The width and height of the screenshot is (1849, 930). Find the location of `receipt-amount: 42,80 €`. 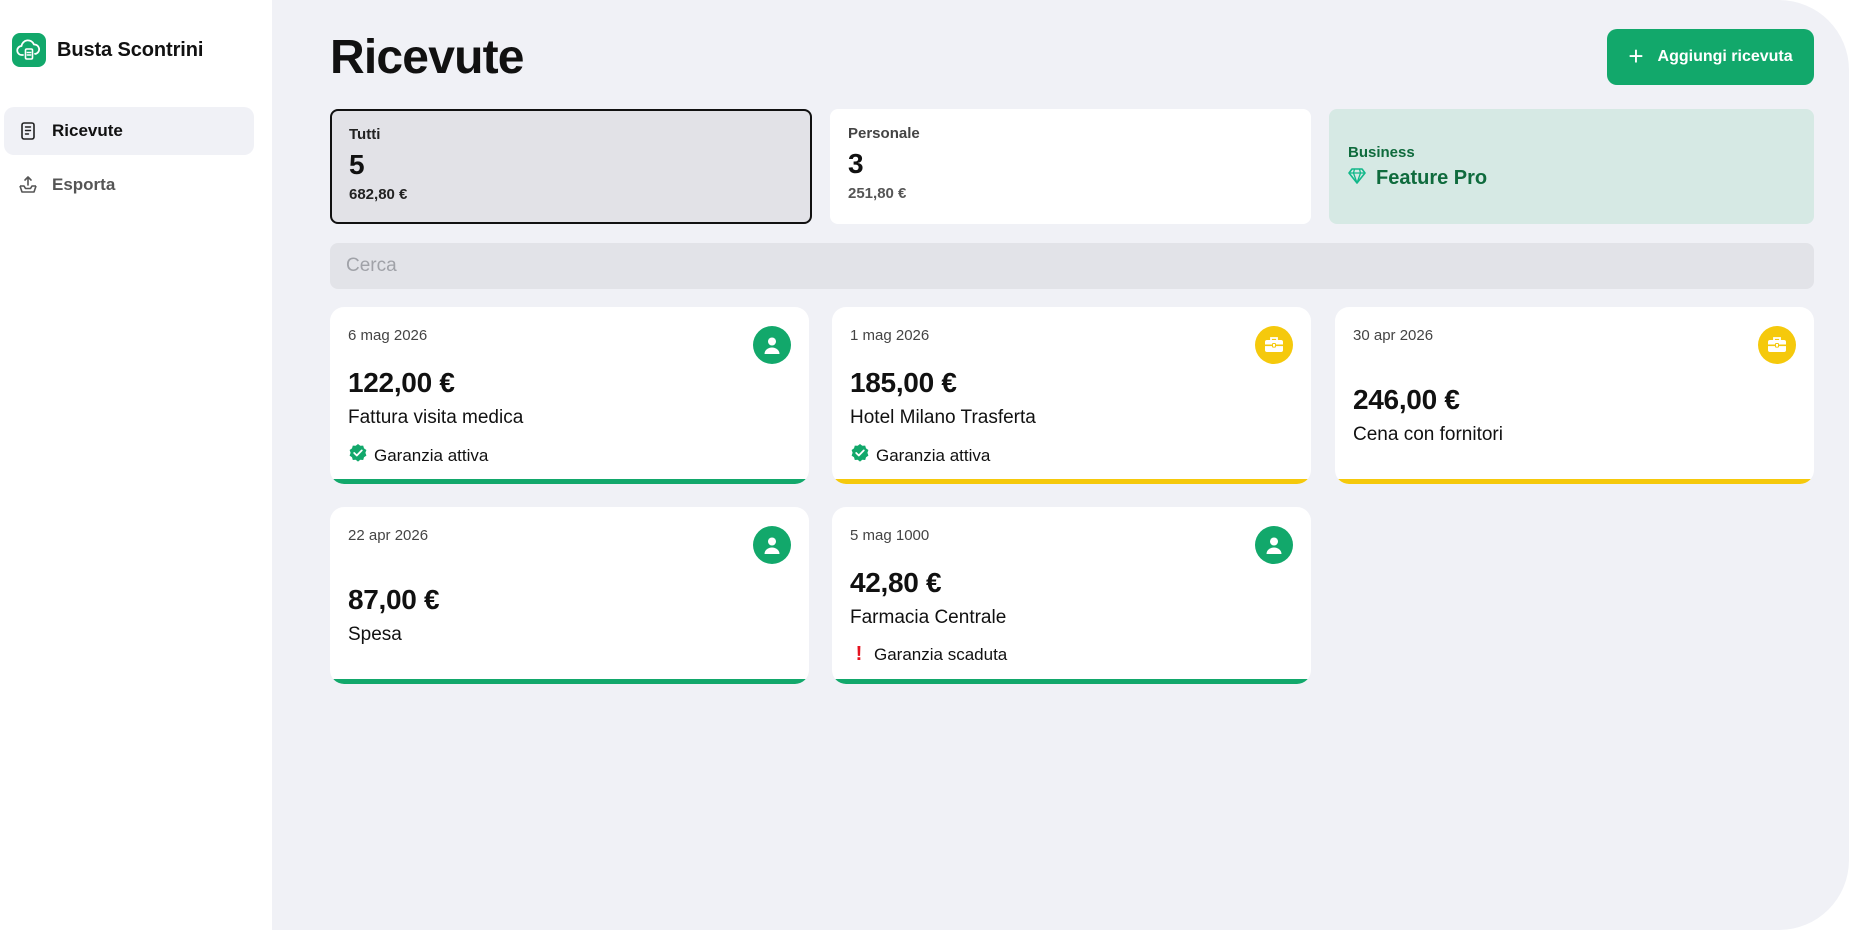

receipt-amount: 42,80 € is located at coordinates (896, 582).